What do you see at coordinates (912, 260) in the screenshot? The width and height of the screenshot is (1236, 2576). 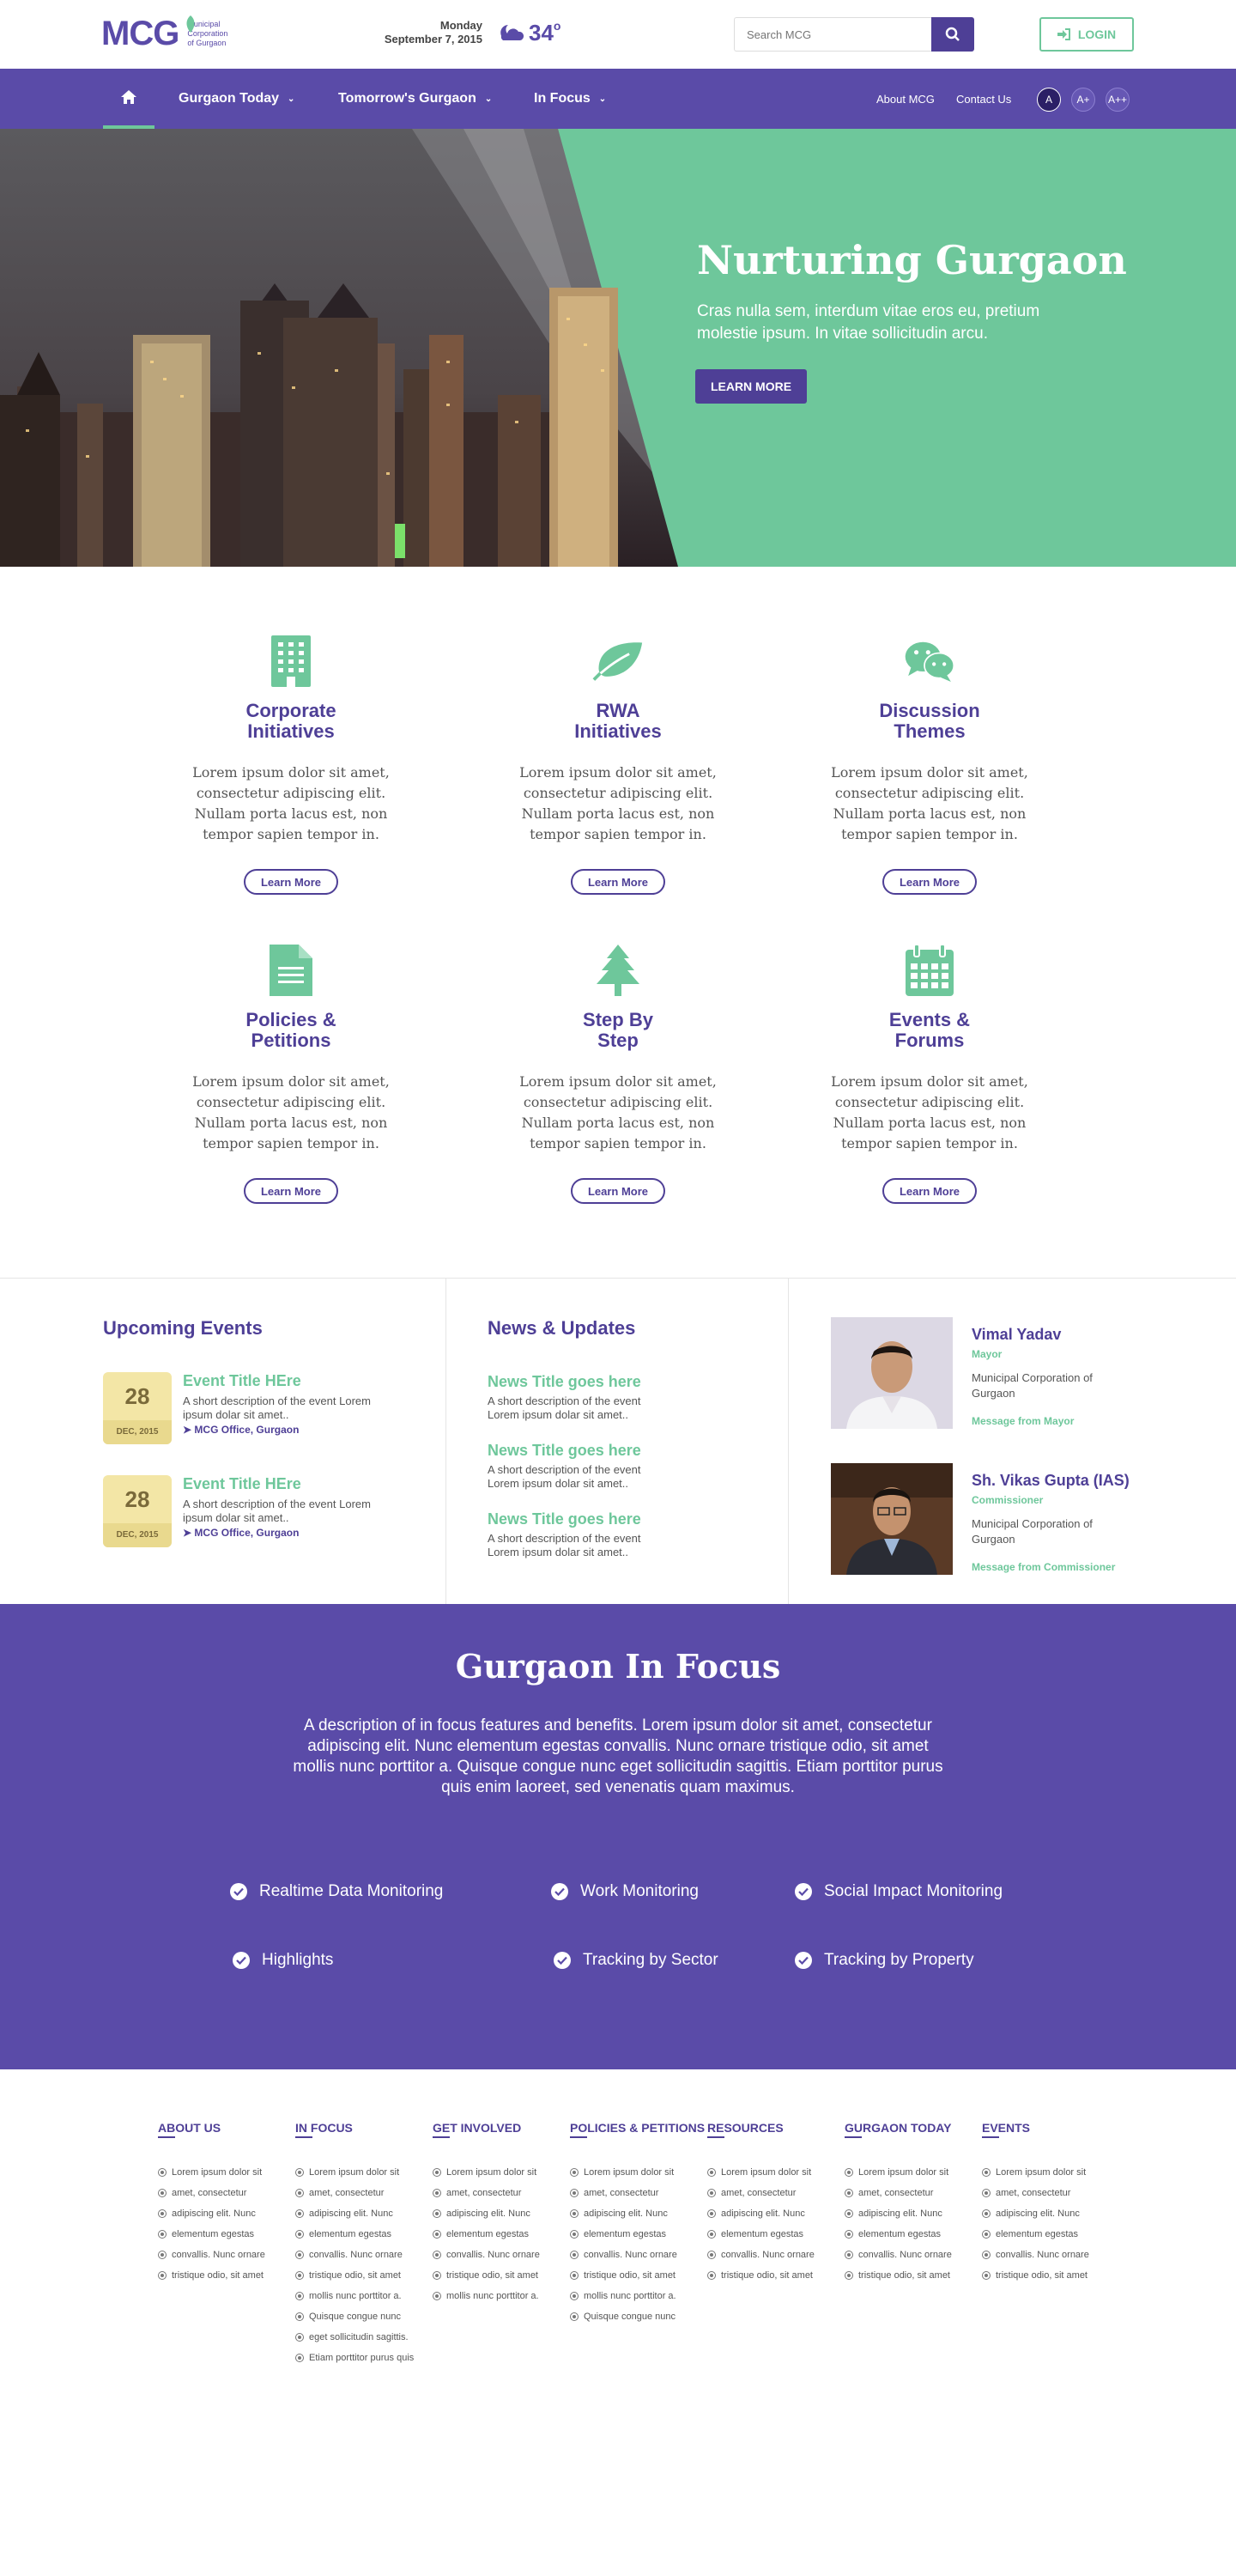 I see `hero-title: Nurturing Gurgaon` at bounding box center [912, 260].